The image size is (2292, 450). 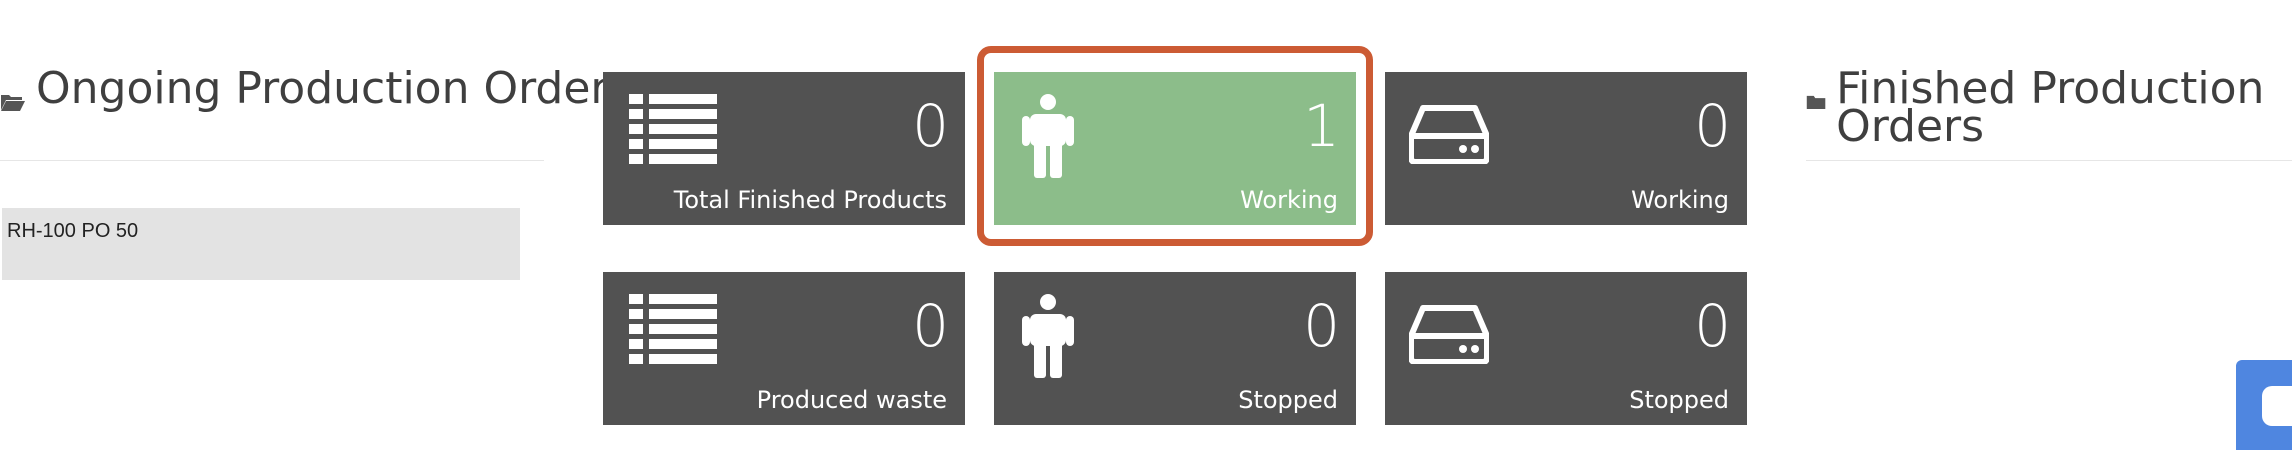 I want to click on total-finished-products-tile: 0 Total Finished Products, so click(x=784, y=148).